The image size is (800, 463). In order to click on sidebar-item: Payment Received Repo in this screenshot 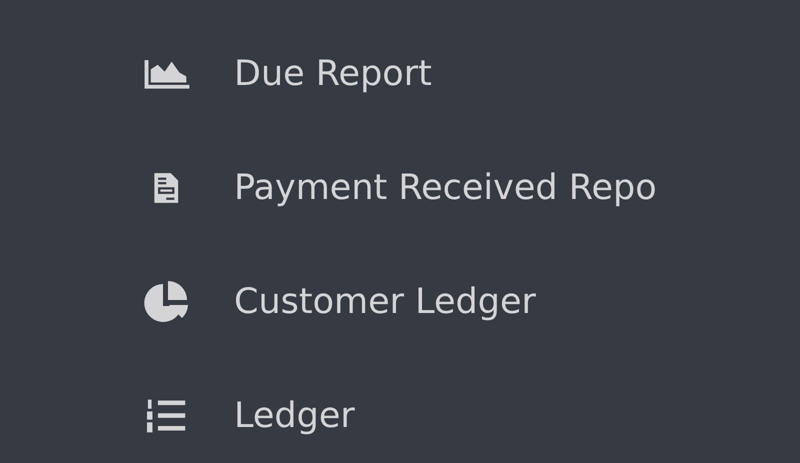, I will do `click(468, 188)`.